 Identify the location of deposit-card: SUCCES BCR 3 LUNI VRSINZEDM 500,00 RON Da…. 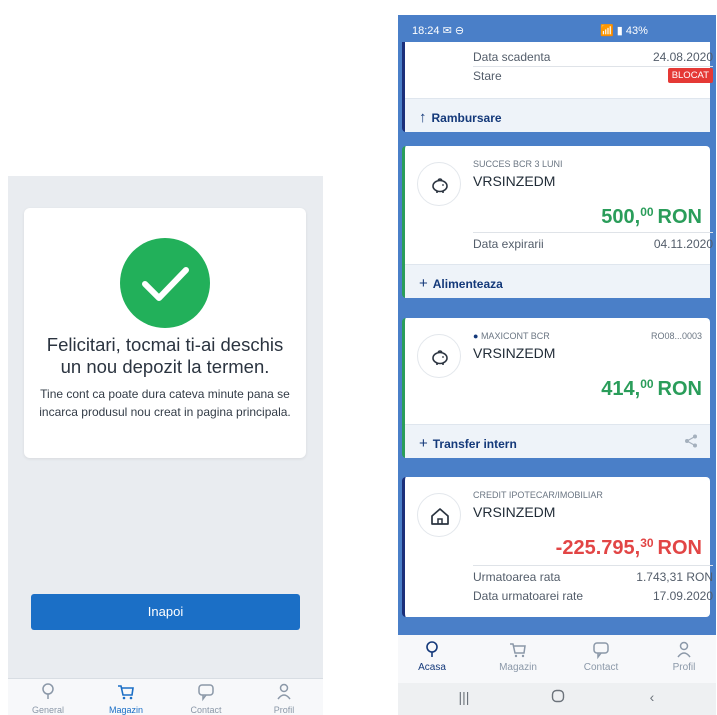
(557, 222).